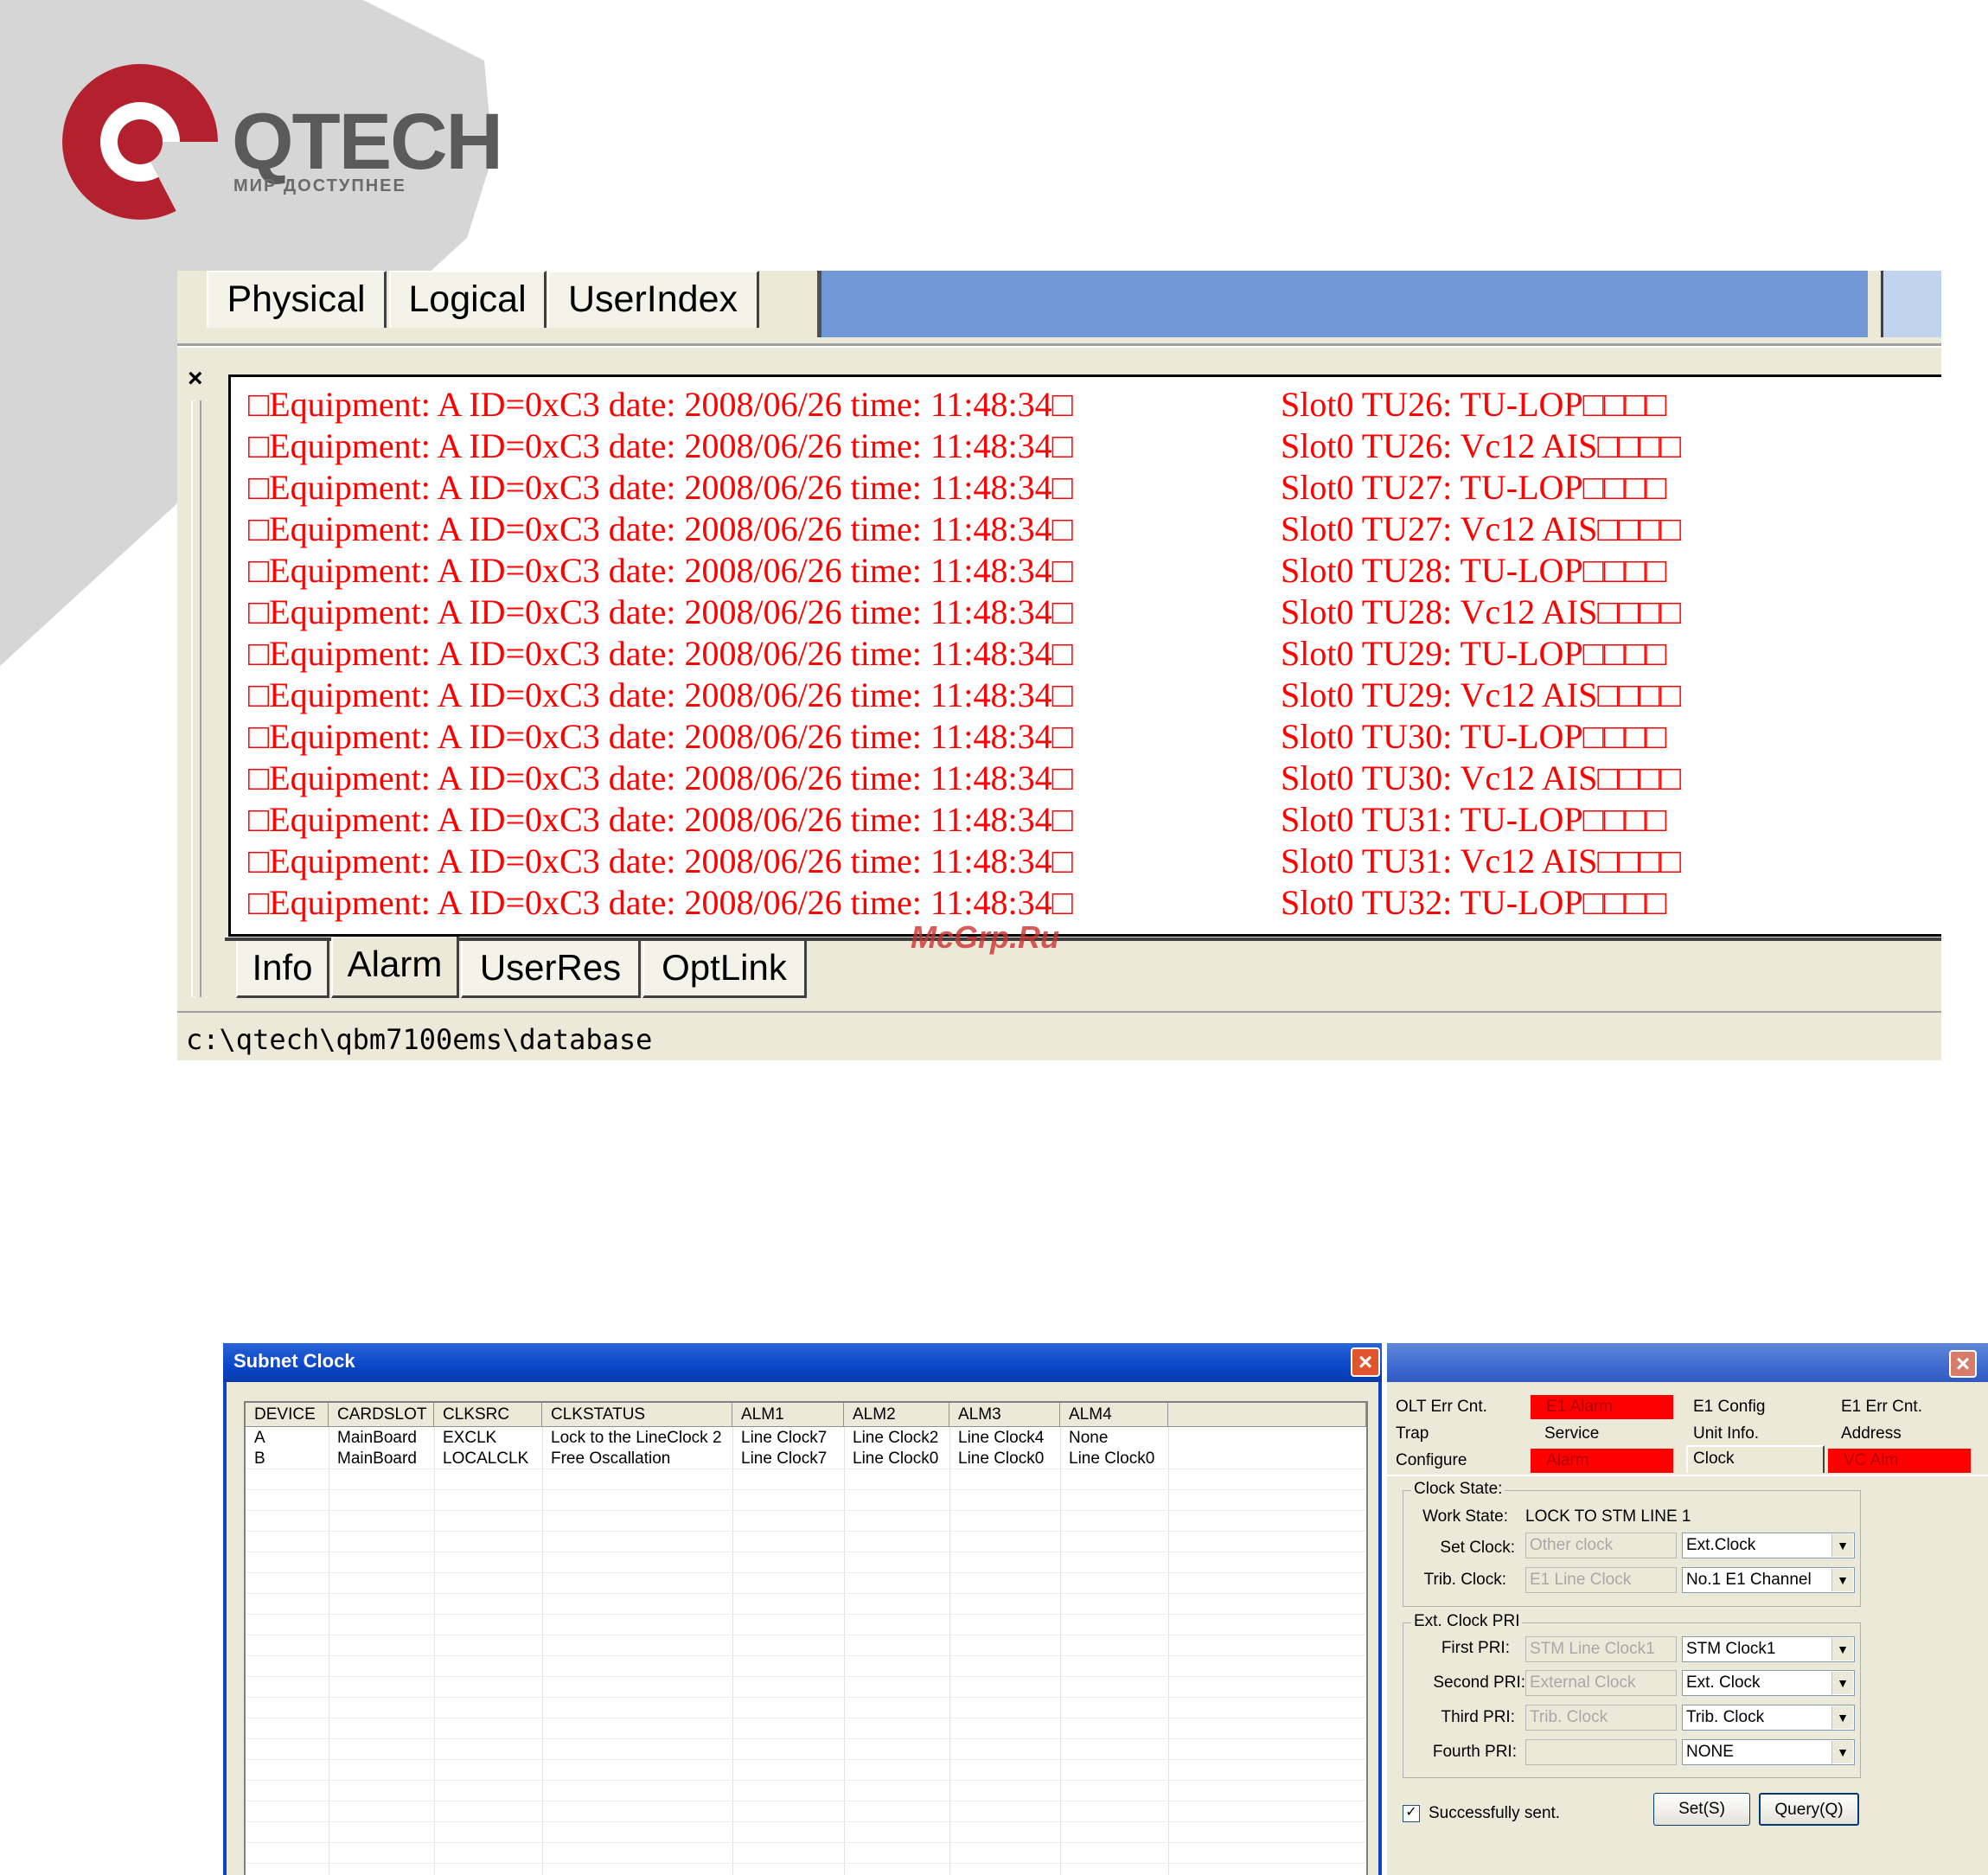 This screenshot has height=1875, width=1988. I want to click on tab-optlink: OptLink, so click(724, 969).